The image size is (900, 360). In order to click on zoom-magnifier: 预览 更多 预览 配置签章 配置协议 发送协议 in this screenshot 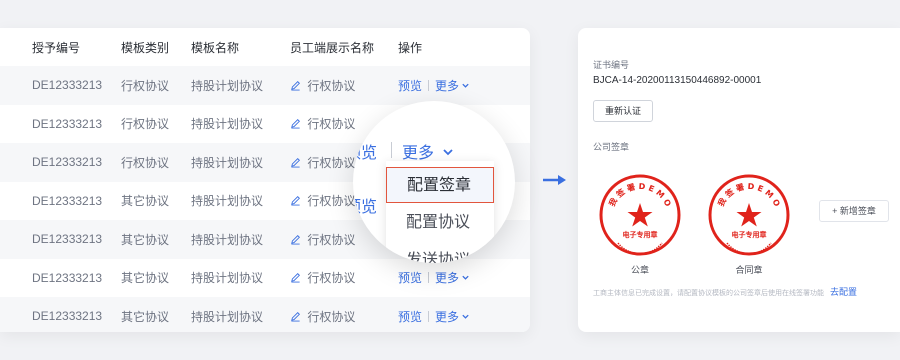, I will do `click(434, 182)`.